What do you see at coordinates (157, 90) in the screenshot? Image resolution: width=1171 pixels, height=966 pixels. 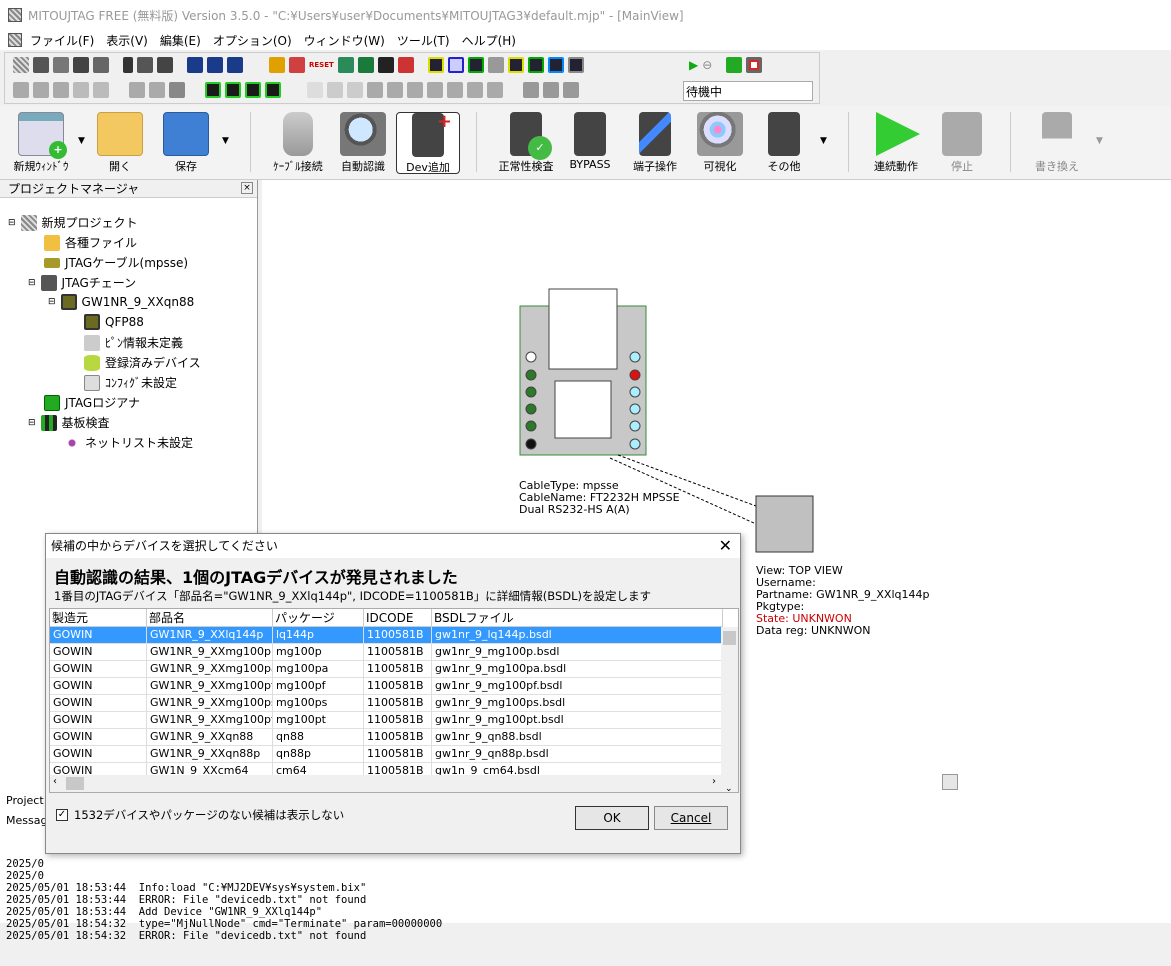 I see `gray-icon` at bounding box center [157, 90].